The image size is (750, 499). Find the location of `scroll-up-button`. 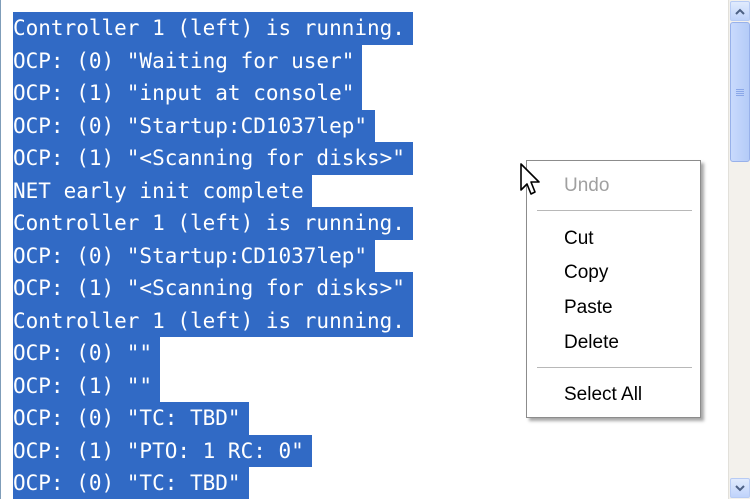

scroll-up-button is located at coordinates (740, 11).